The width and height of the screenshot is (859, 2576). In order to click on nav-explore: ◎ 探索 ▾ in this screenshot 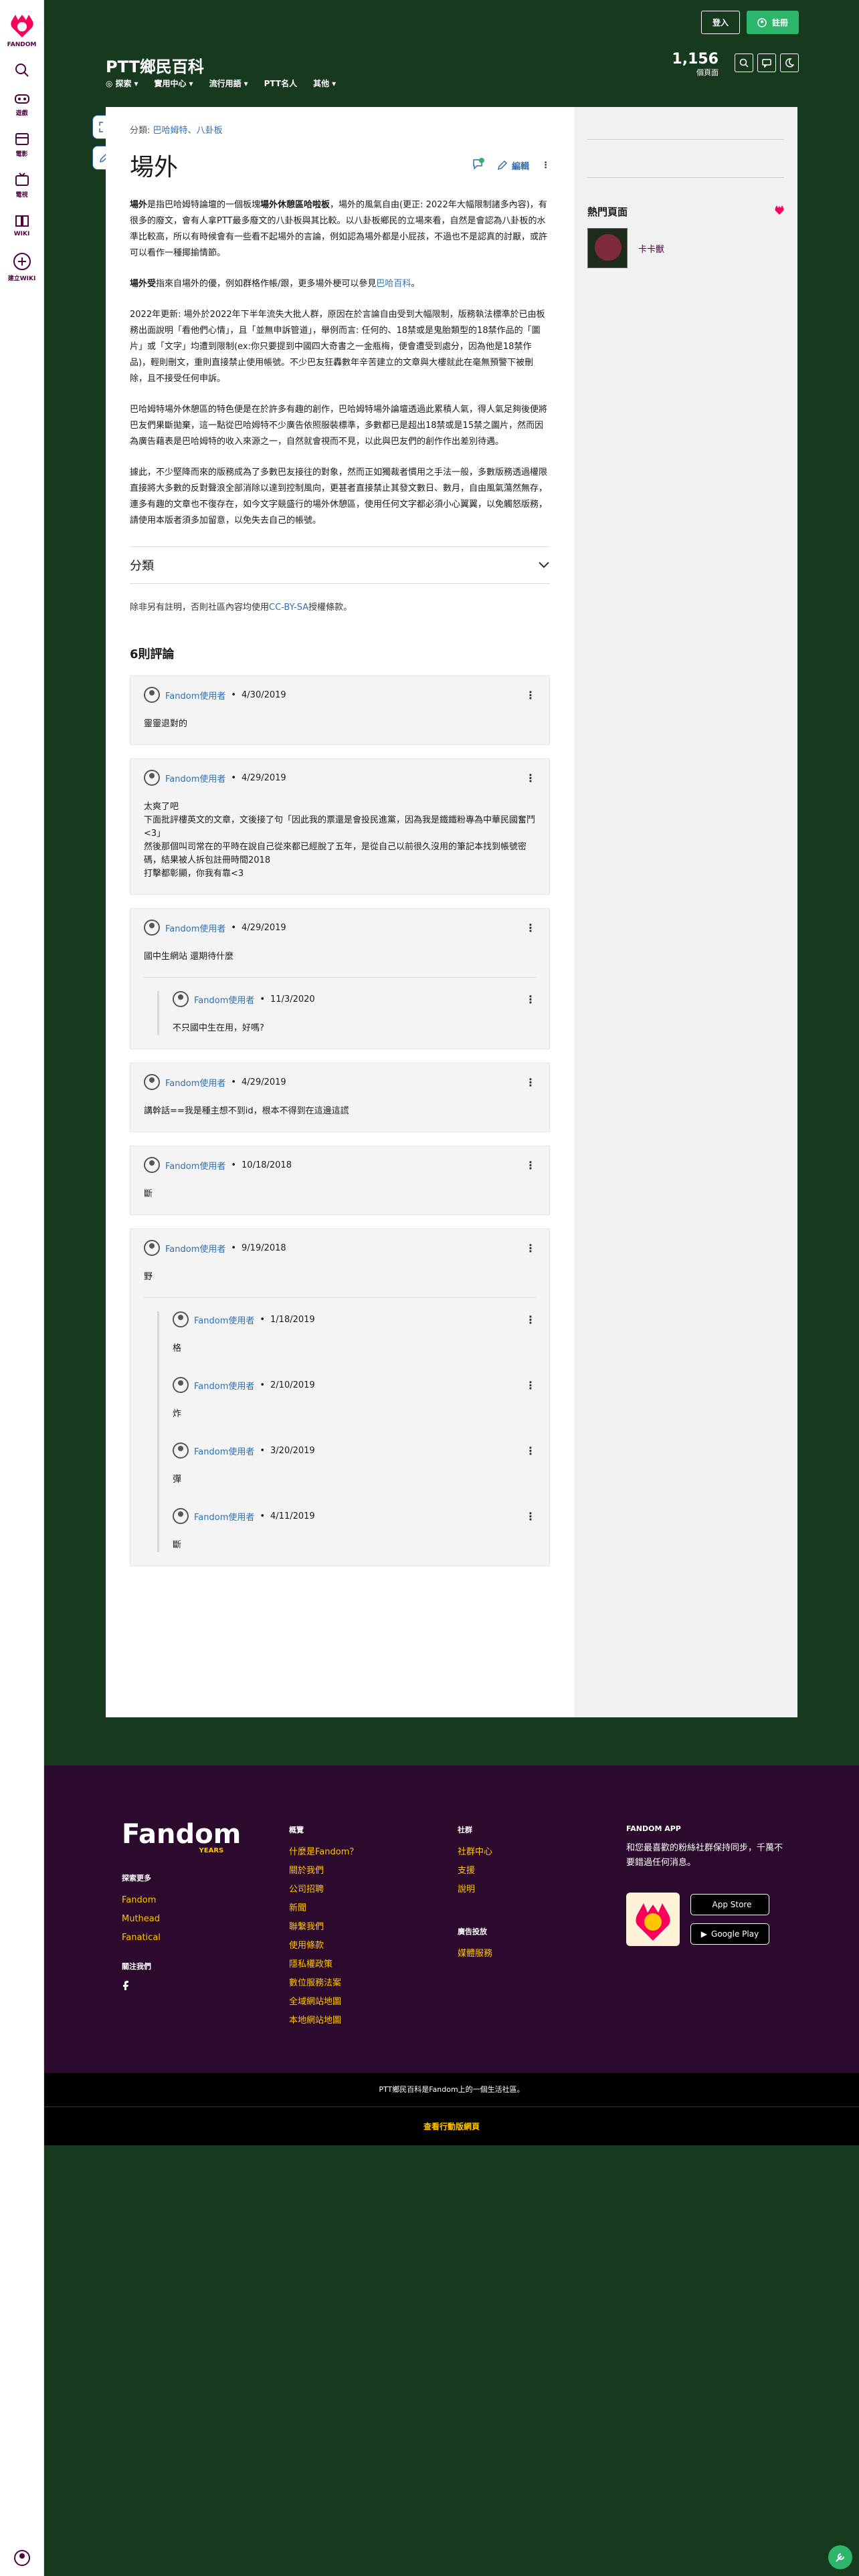, I will do `click(122, 83)`.